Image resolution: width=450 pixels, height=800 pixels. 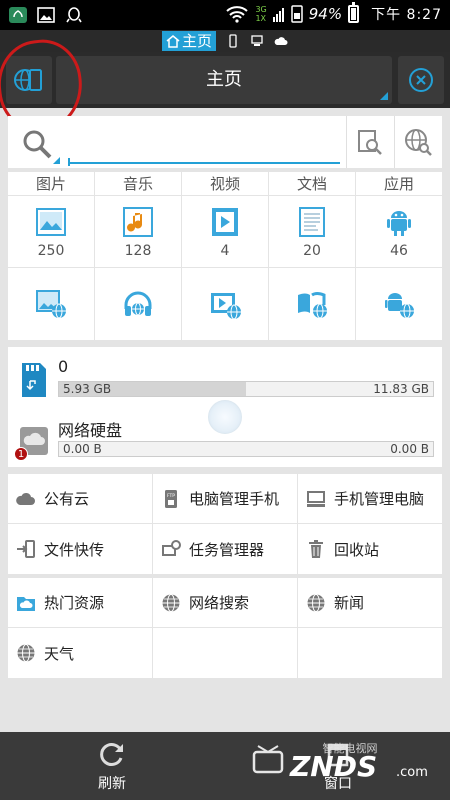 I want to click on resources-panel: 热门资源 网络搜索 新闻 天气, so click(x=225, y=628).